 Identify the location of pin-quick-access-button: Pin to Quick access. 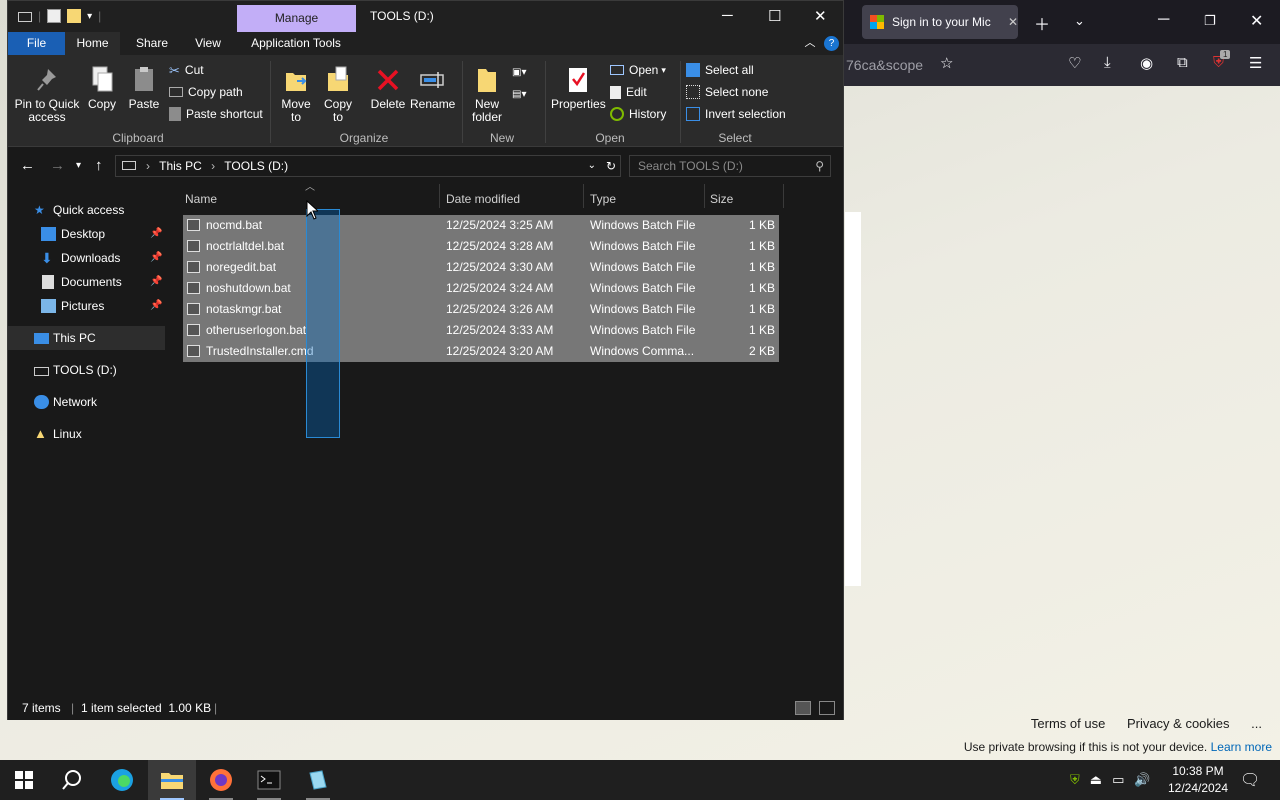
(47, 94).